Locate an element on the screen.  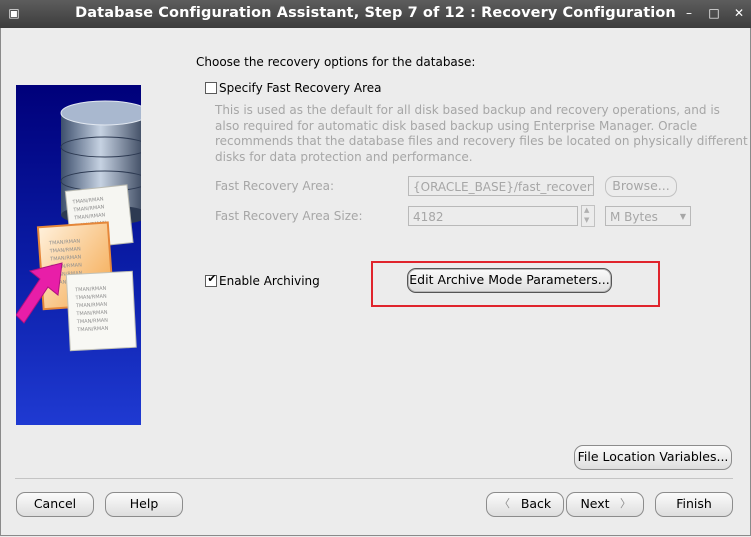
size-spinner: ▲ ▼ is located at coordinates (588, 216).